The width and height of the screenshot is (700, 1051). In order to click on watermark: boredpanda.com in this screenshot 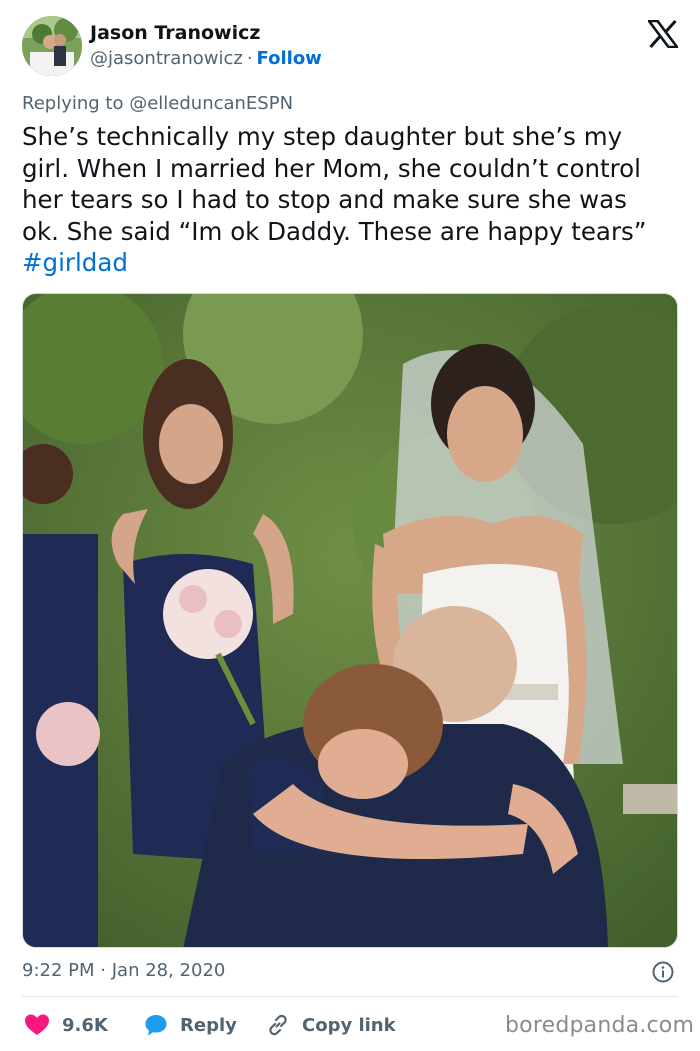, I will do `click(600, 1025)`.